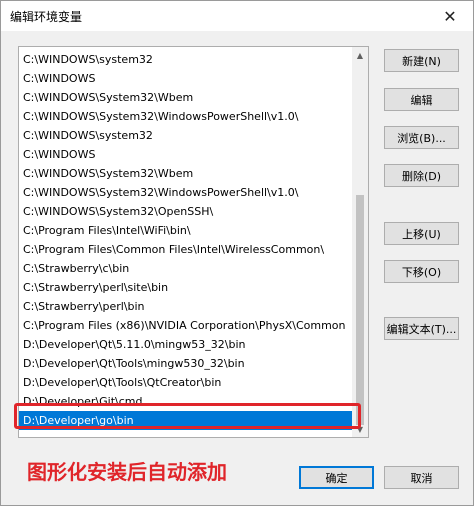  I want to click on scroll-up-icon: ▲, so click(360, 55).